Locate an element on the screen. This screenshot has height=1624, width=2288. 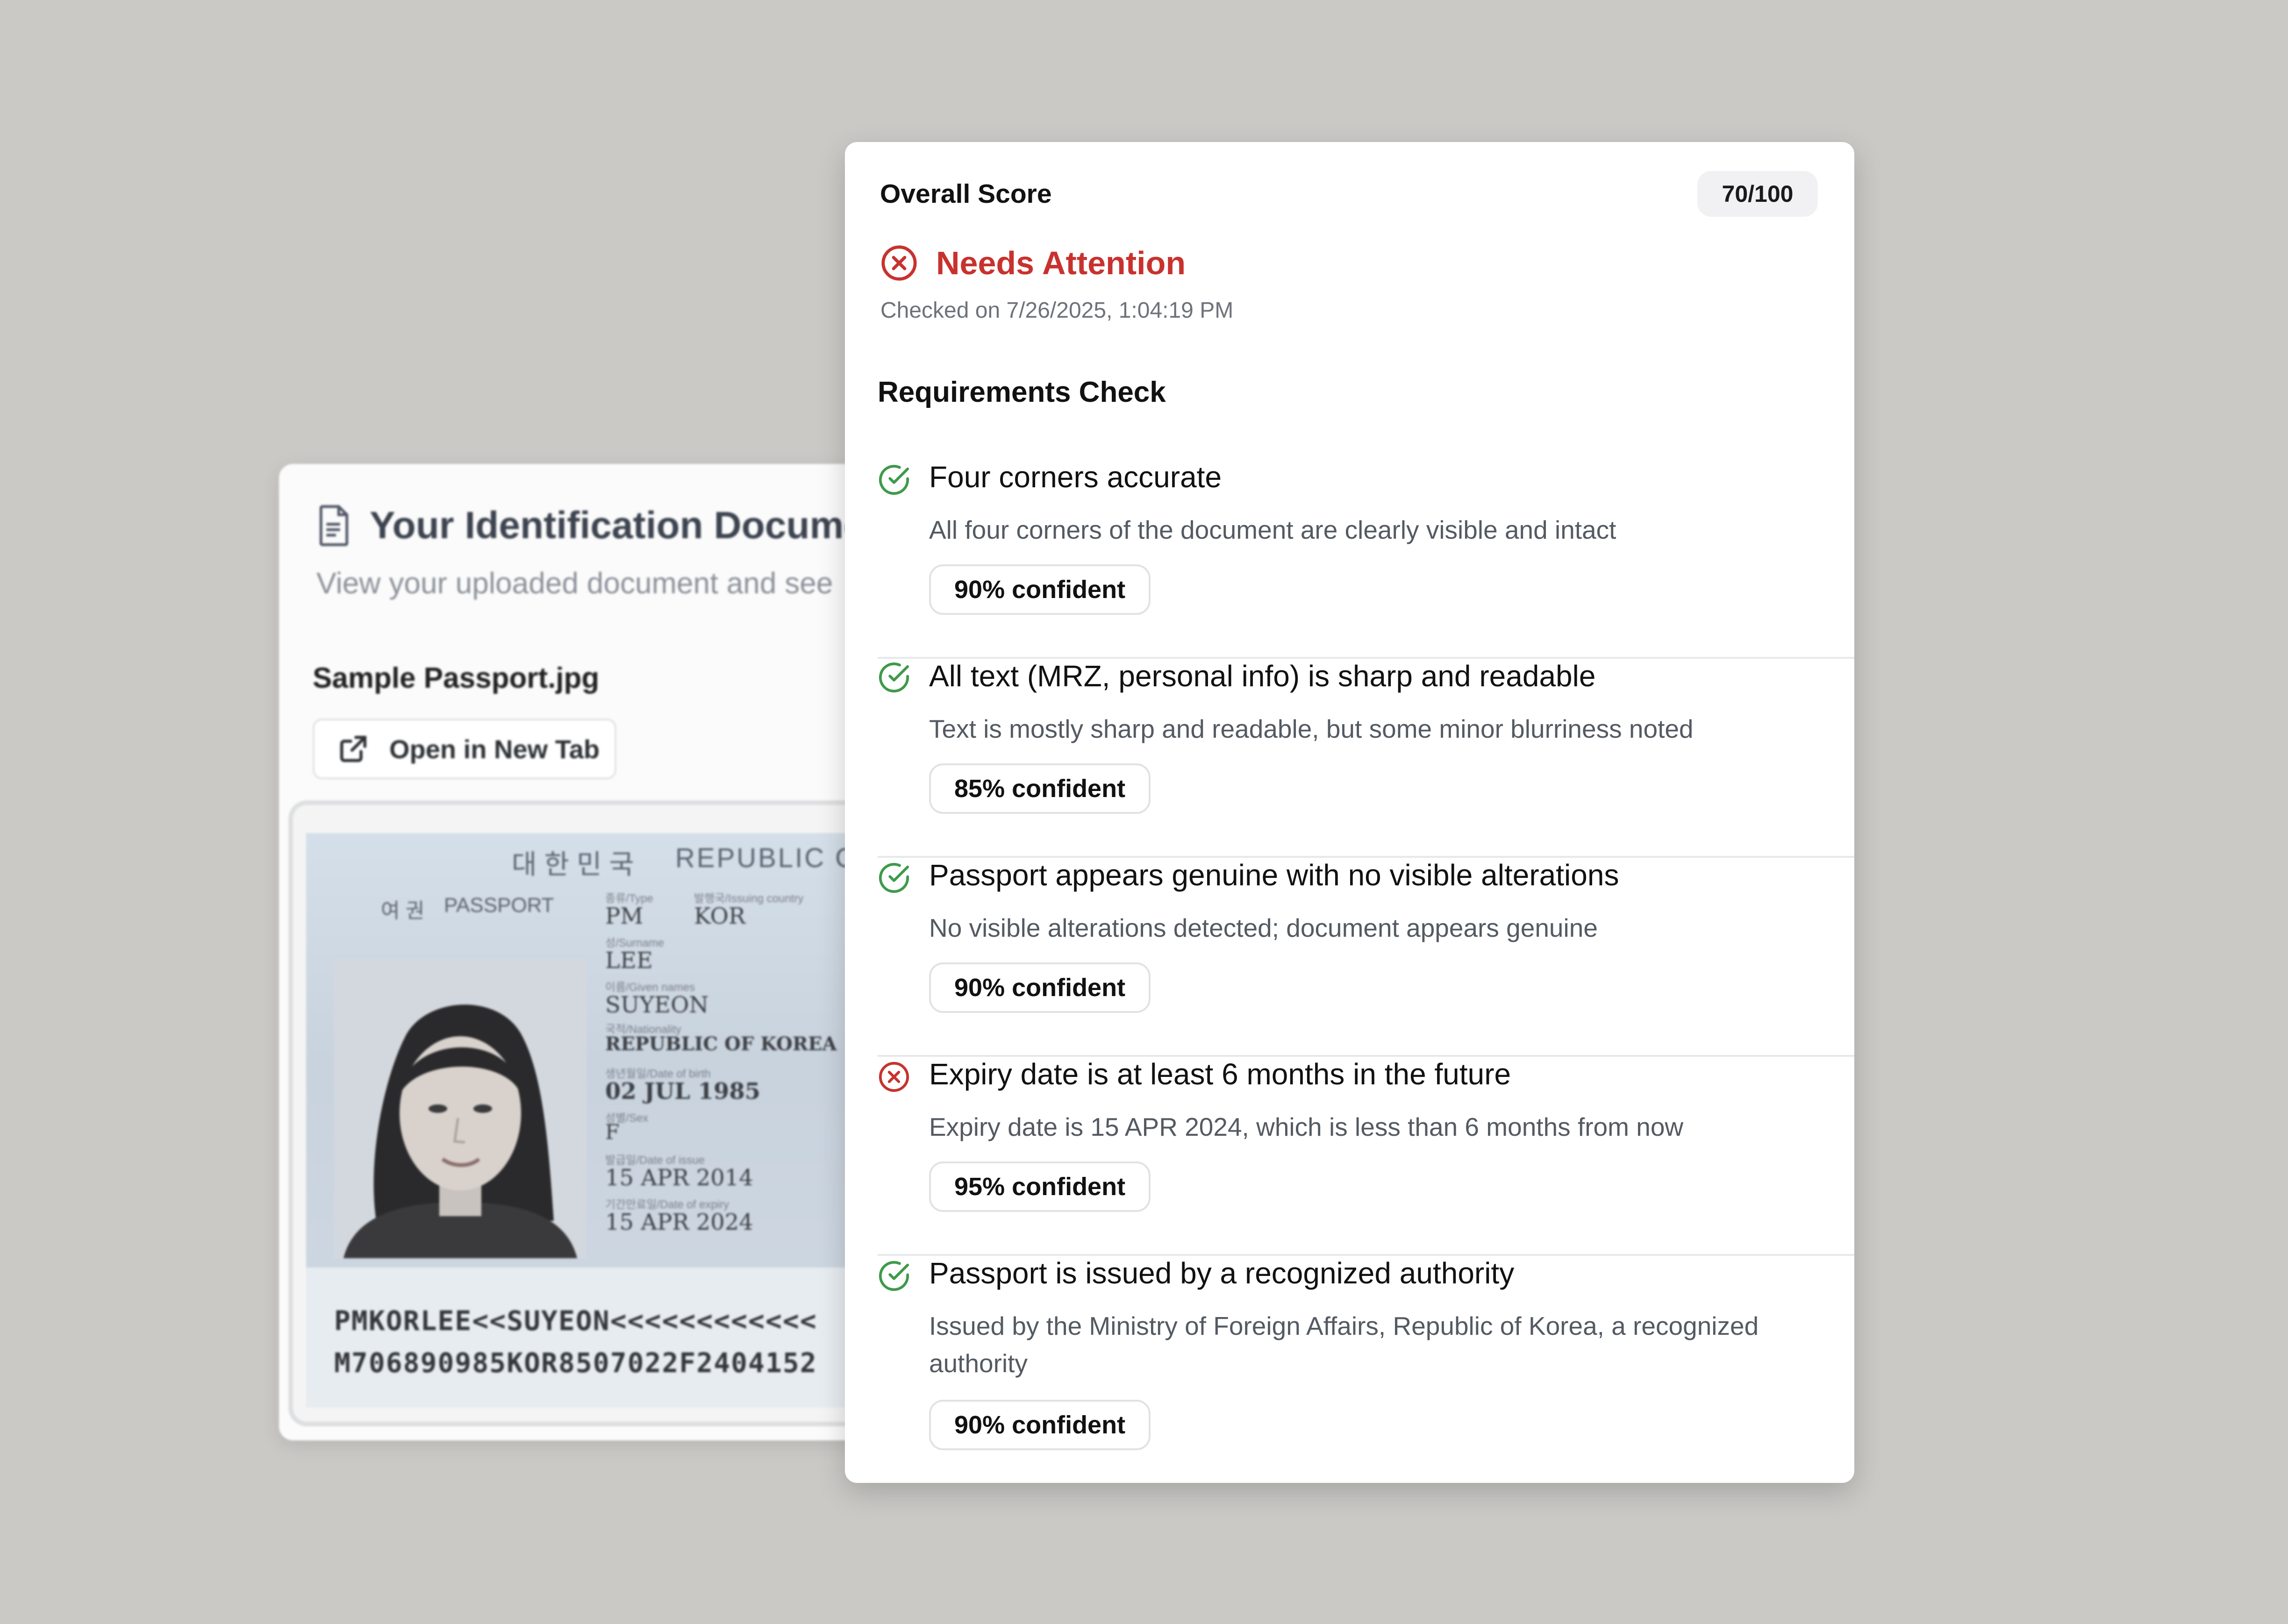
passport-type: PM is located at coordinates (625, 916).